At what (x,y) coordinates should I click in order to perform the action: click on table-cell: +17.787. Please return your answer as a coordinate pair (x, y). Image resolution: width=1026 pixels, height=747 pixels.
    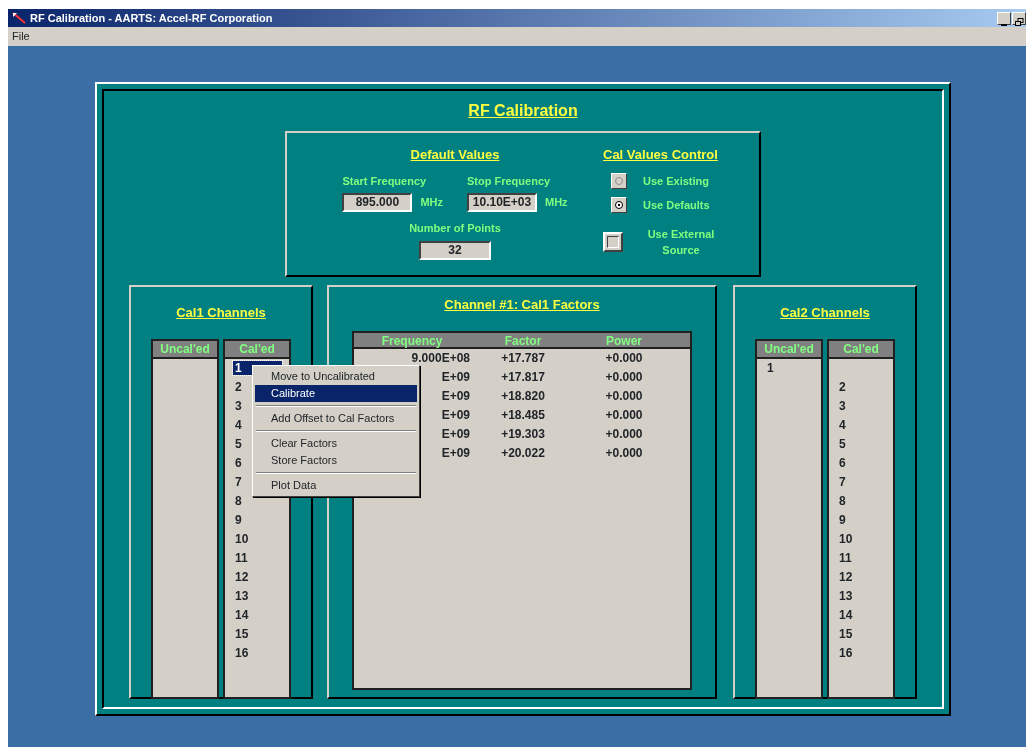
    Looking at the image, I should click on (523, 357).